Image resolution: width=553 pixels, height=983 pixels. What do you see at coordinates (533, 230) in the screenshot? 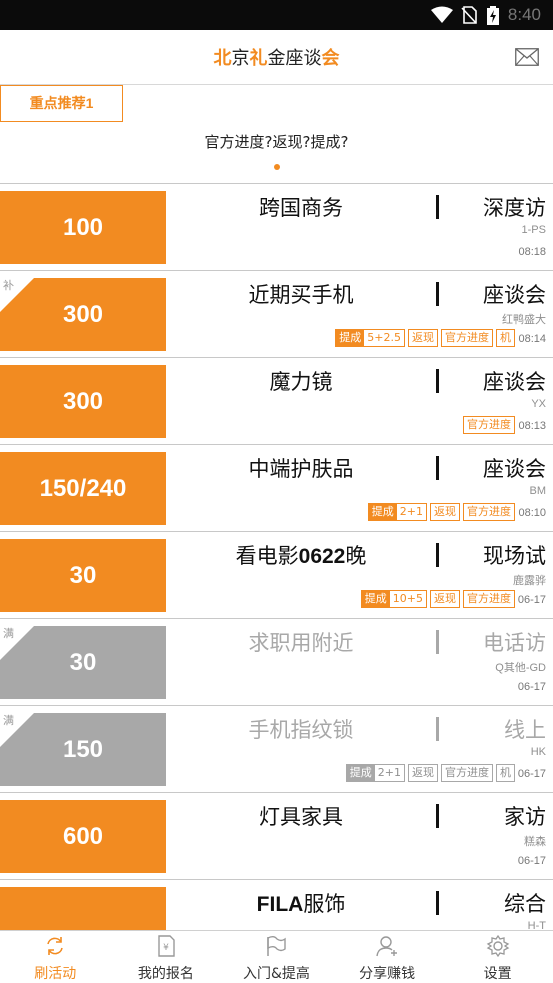
I see `organizer: 1-PS` at bounding box center [533, 230].